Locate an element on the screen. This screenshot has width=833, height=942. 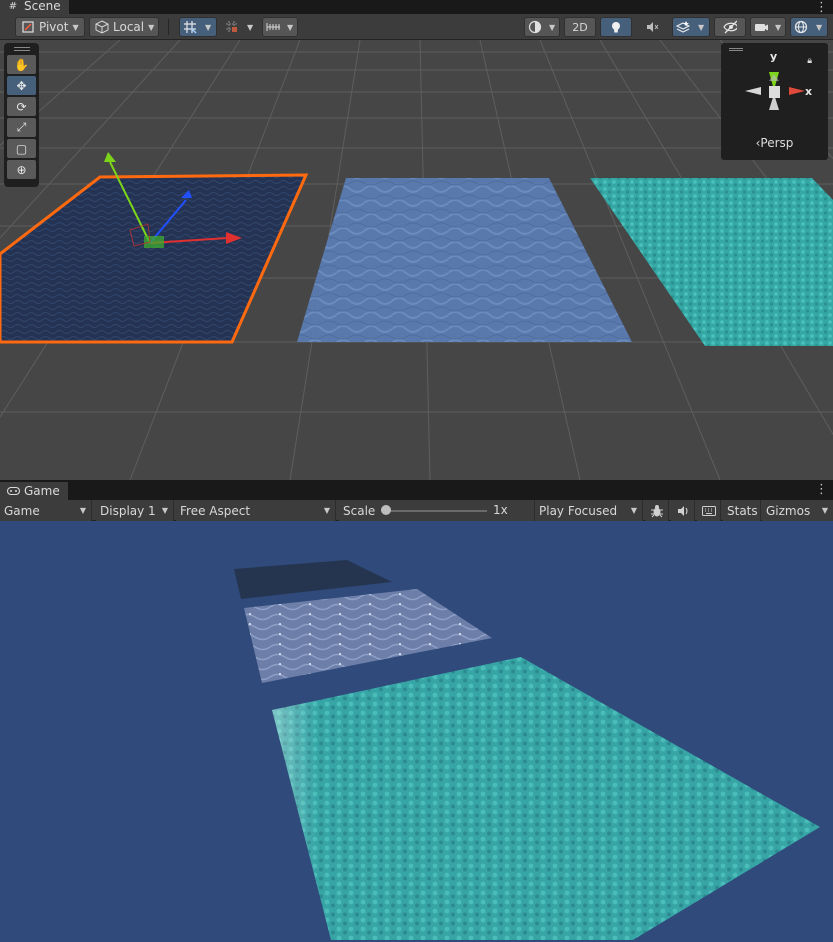
camera-dropdown: ▼ is located at coordinates (768, 27).